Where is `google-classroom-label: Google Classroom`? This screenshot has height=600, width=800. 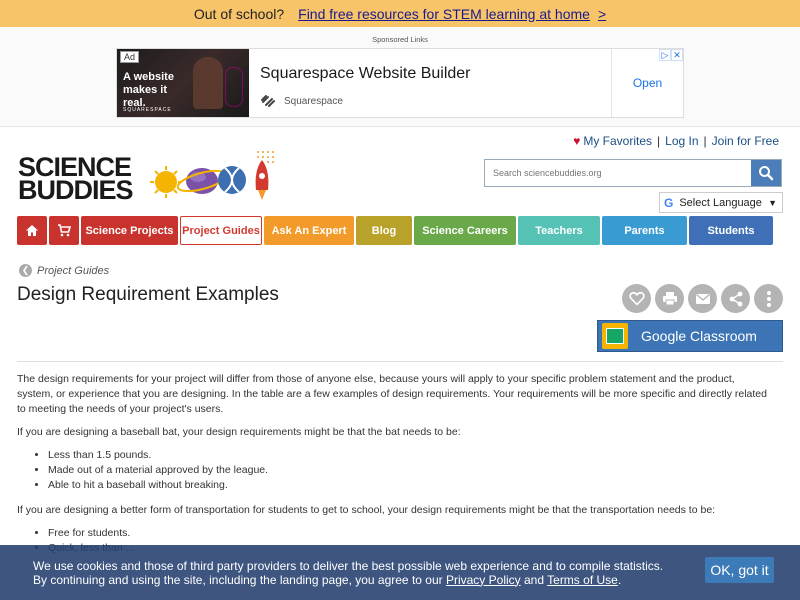 google-classroom-label: Google Classroom is located at coordinates (699, 336).